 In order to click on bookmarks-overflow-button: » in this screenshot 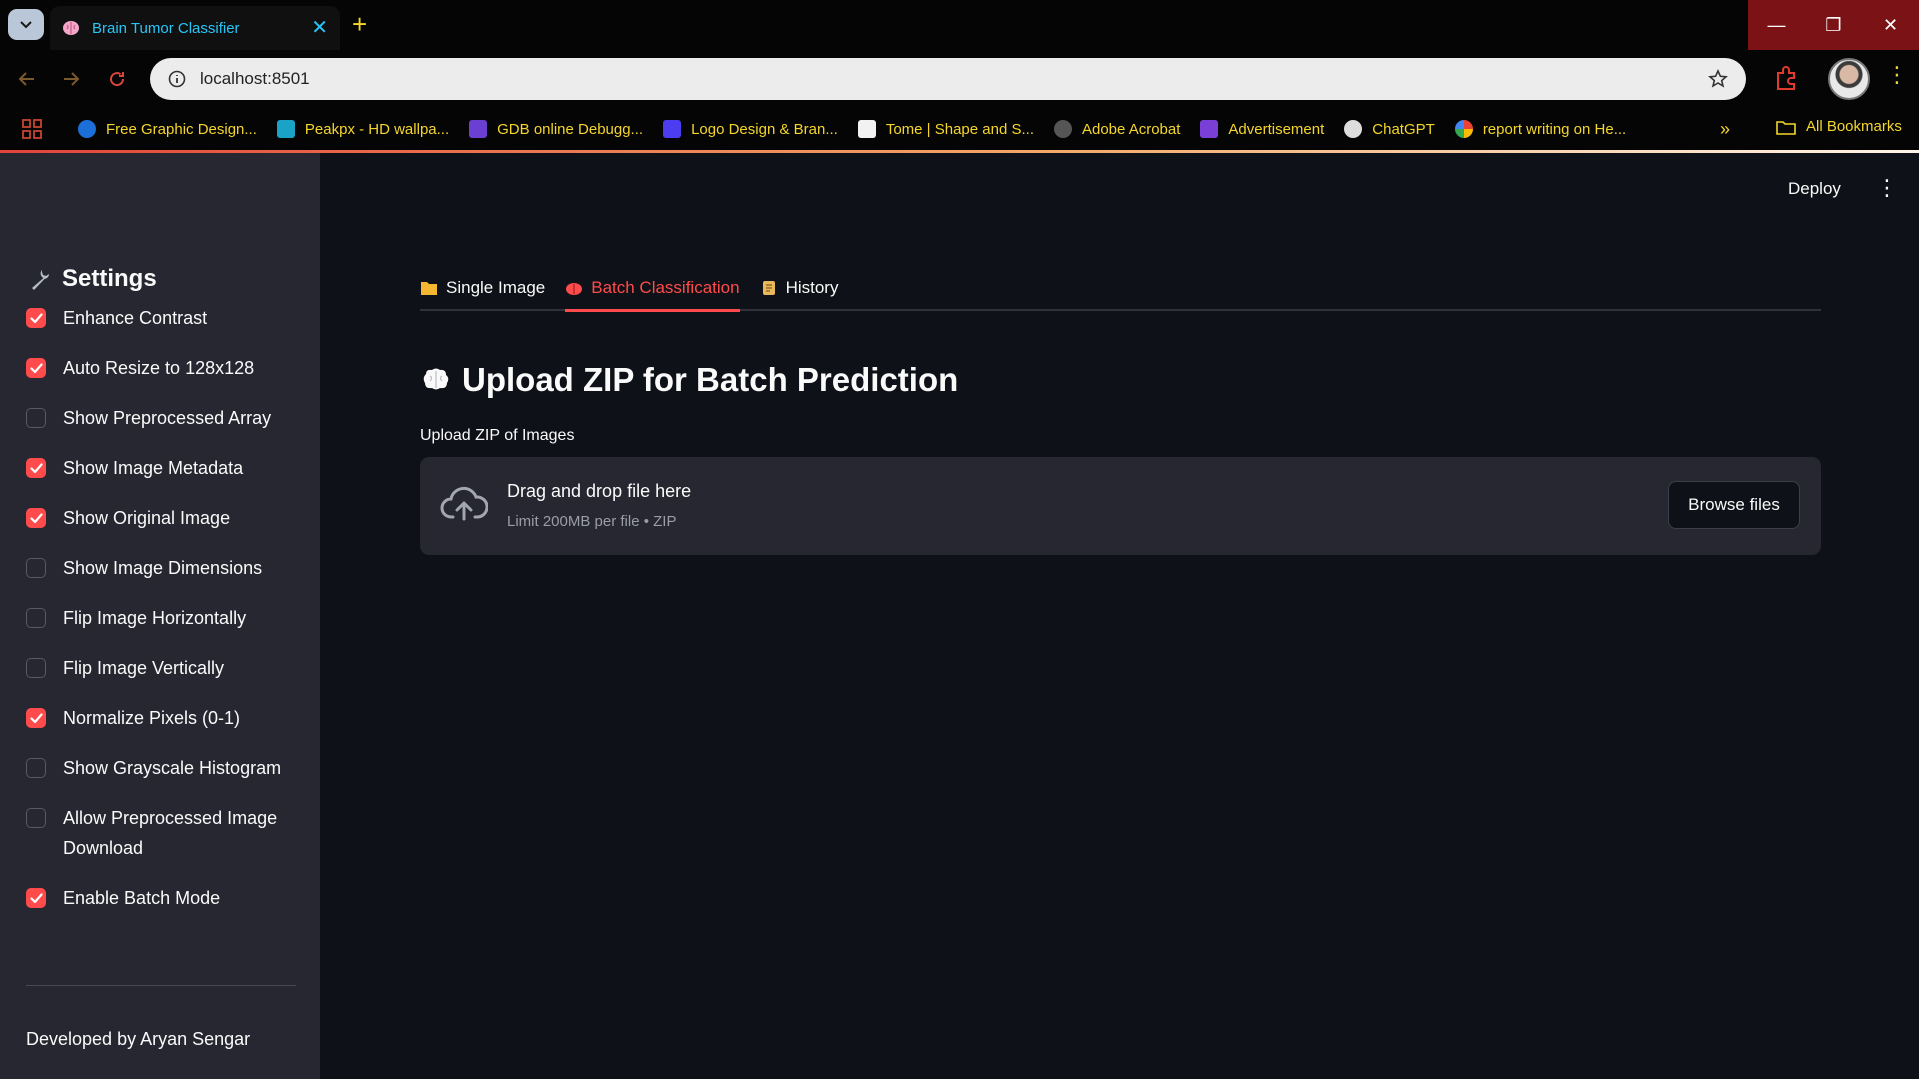, I will do `click(1725, 129)`.